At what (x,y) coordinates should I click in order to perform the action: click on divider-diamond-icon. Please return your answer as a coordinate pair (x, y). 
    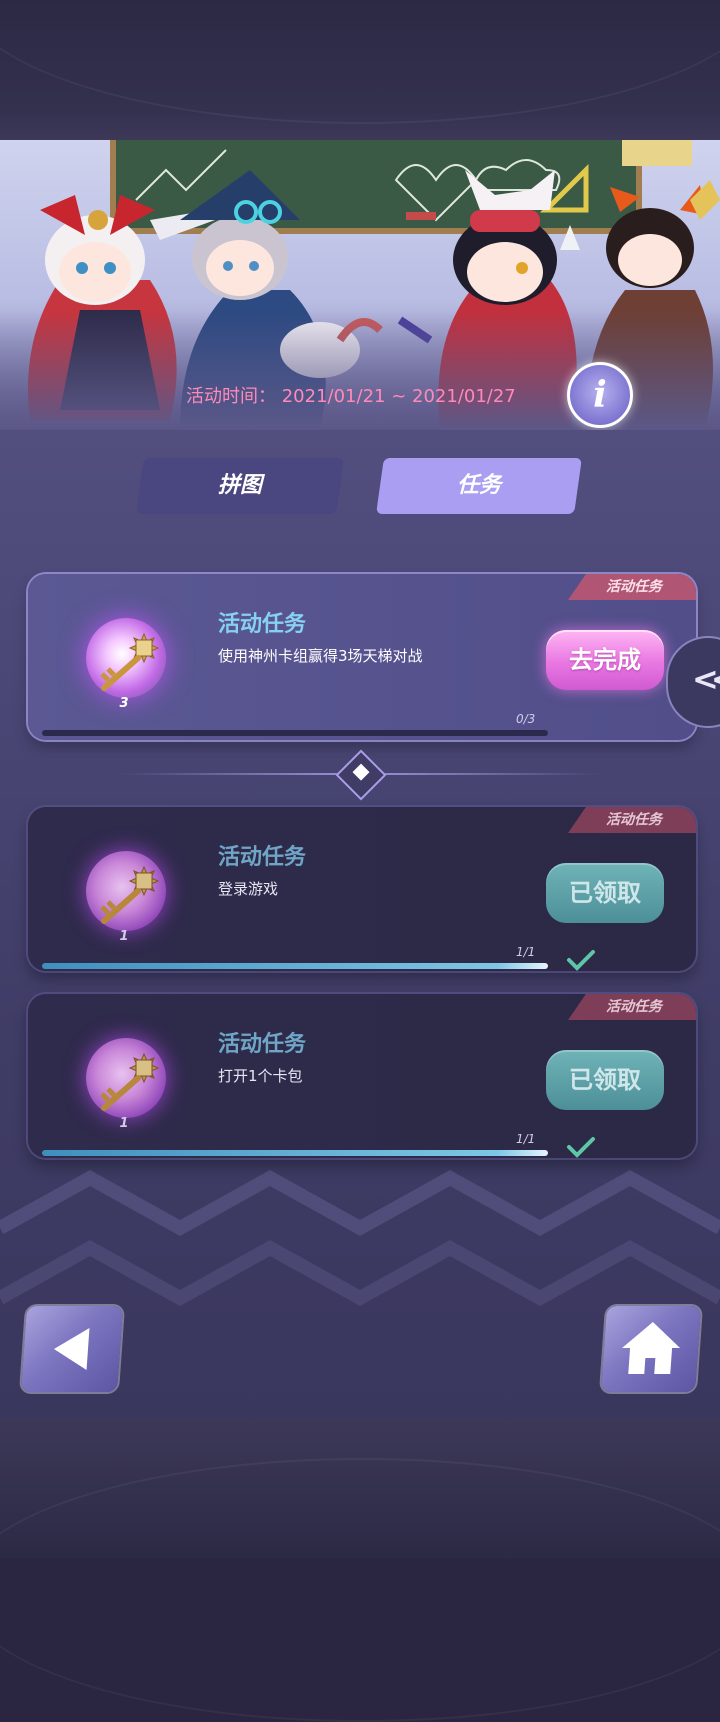
    Looking at the image, I should click on (361, 775).